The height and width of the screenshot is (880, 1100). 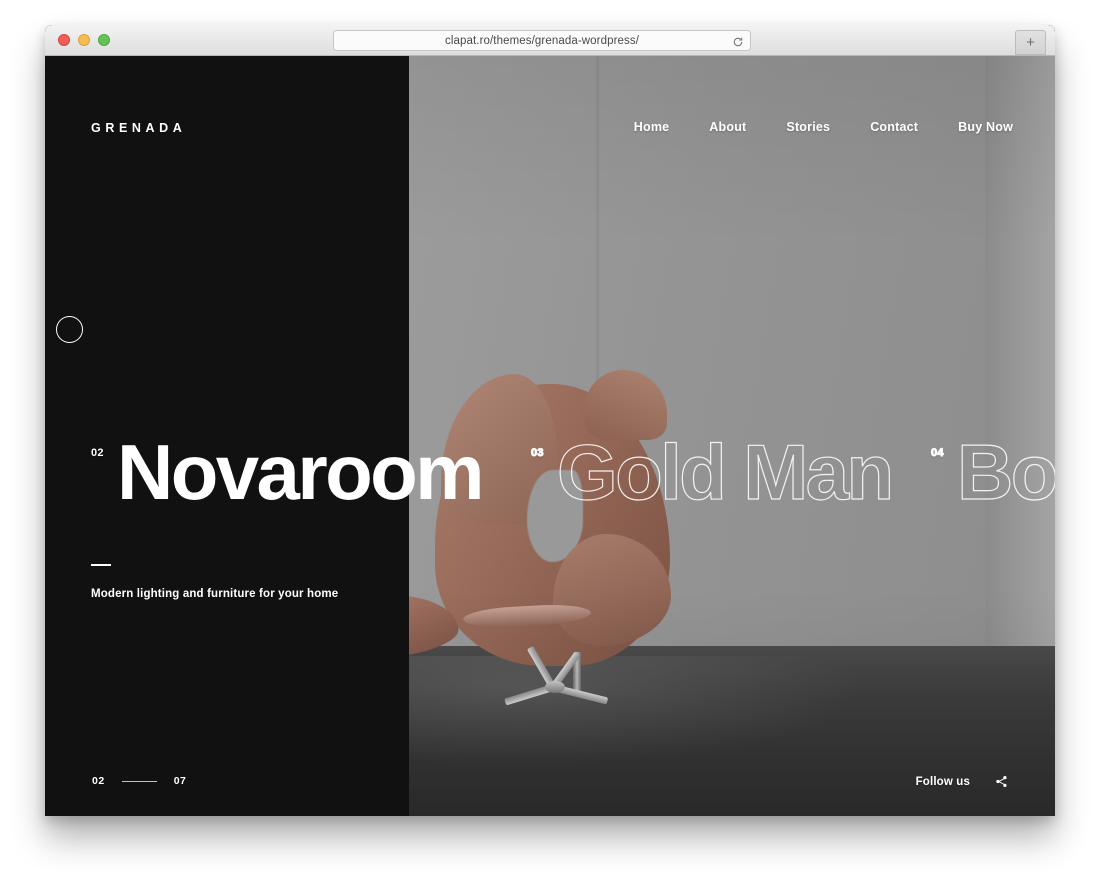 What do you see at coordinates (1030, 42) in the screenshot?
I see `new-tab-button: +` at bounding box center [1030, 42].